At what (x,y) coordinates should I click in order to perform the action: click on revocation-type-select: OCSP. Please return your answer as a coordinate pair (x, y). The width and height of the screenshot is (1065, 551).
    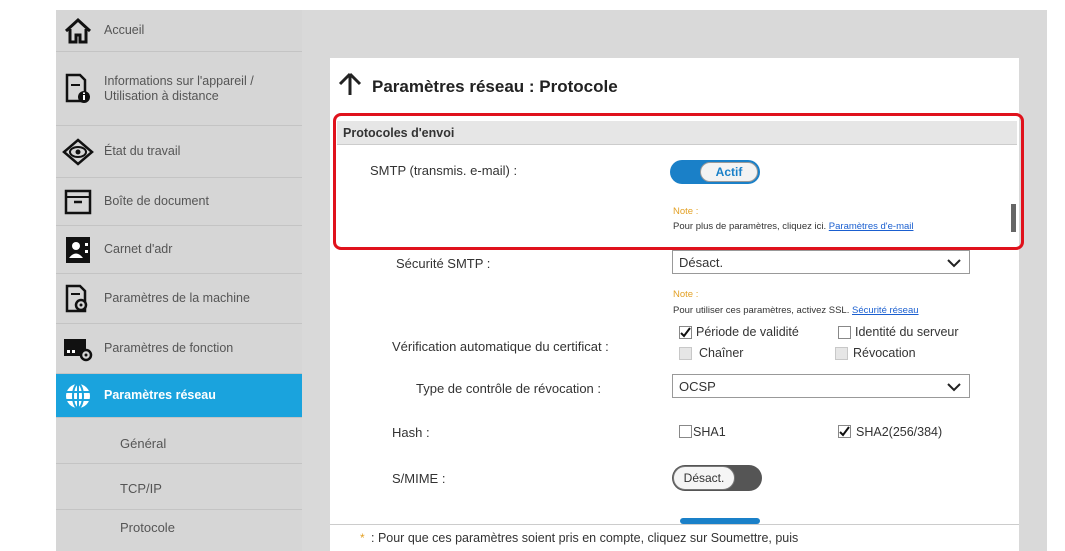
    Looking at the image, I should click on (821, 386).